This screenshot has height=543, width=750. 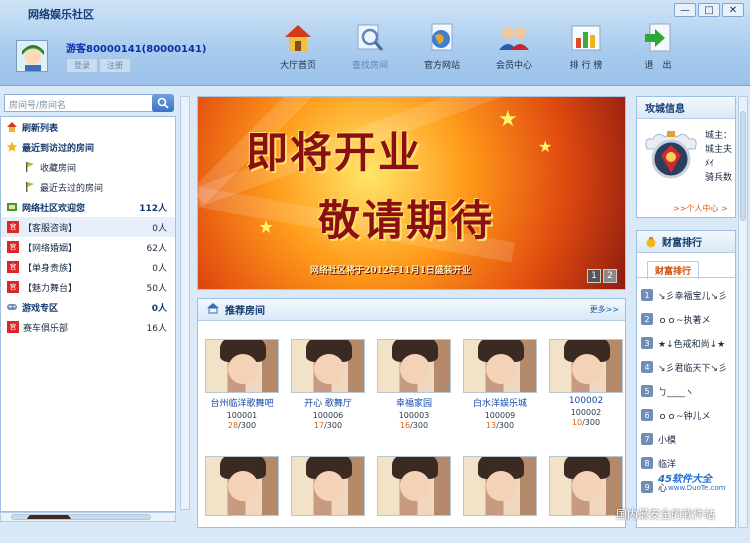 I want to click on favorites-item: 收藏房间, so click(x=88, y=167).